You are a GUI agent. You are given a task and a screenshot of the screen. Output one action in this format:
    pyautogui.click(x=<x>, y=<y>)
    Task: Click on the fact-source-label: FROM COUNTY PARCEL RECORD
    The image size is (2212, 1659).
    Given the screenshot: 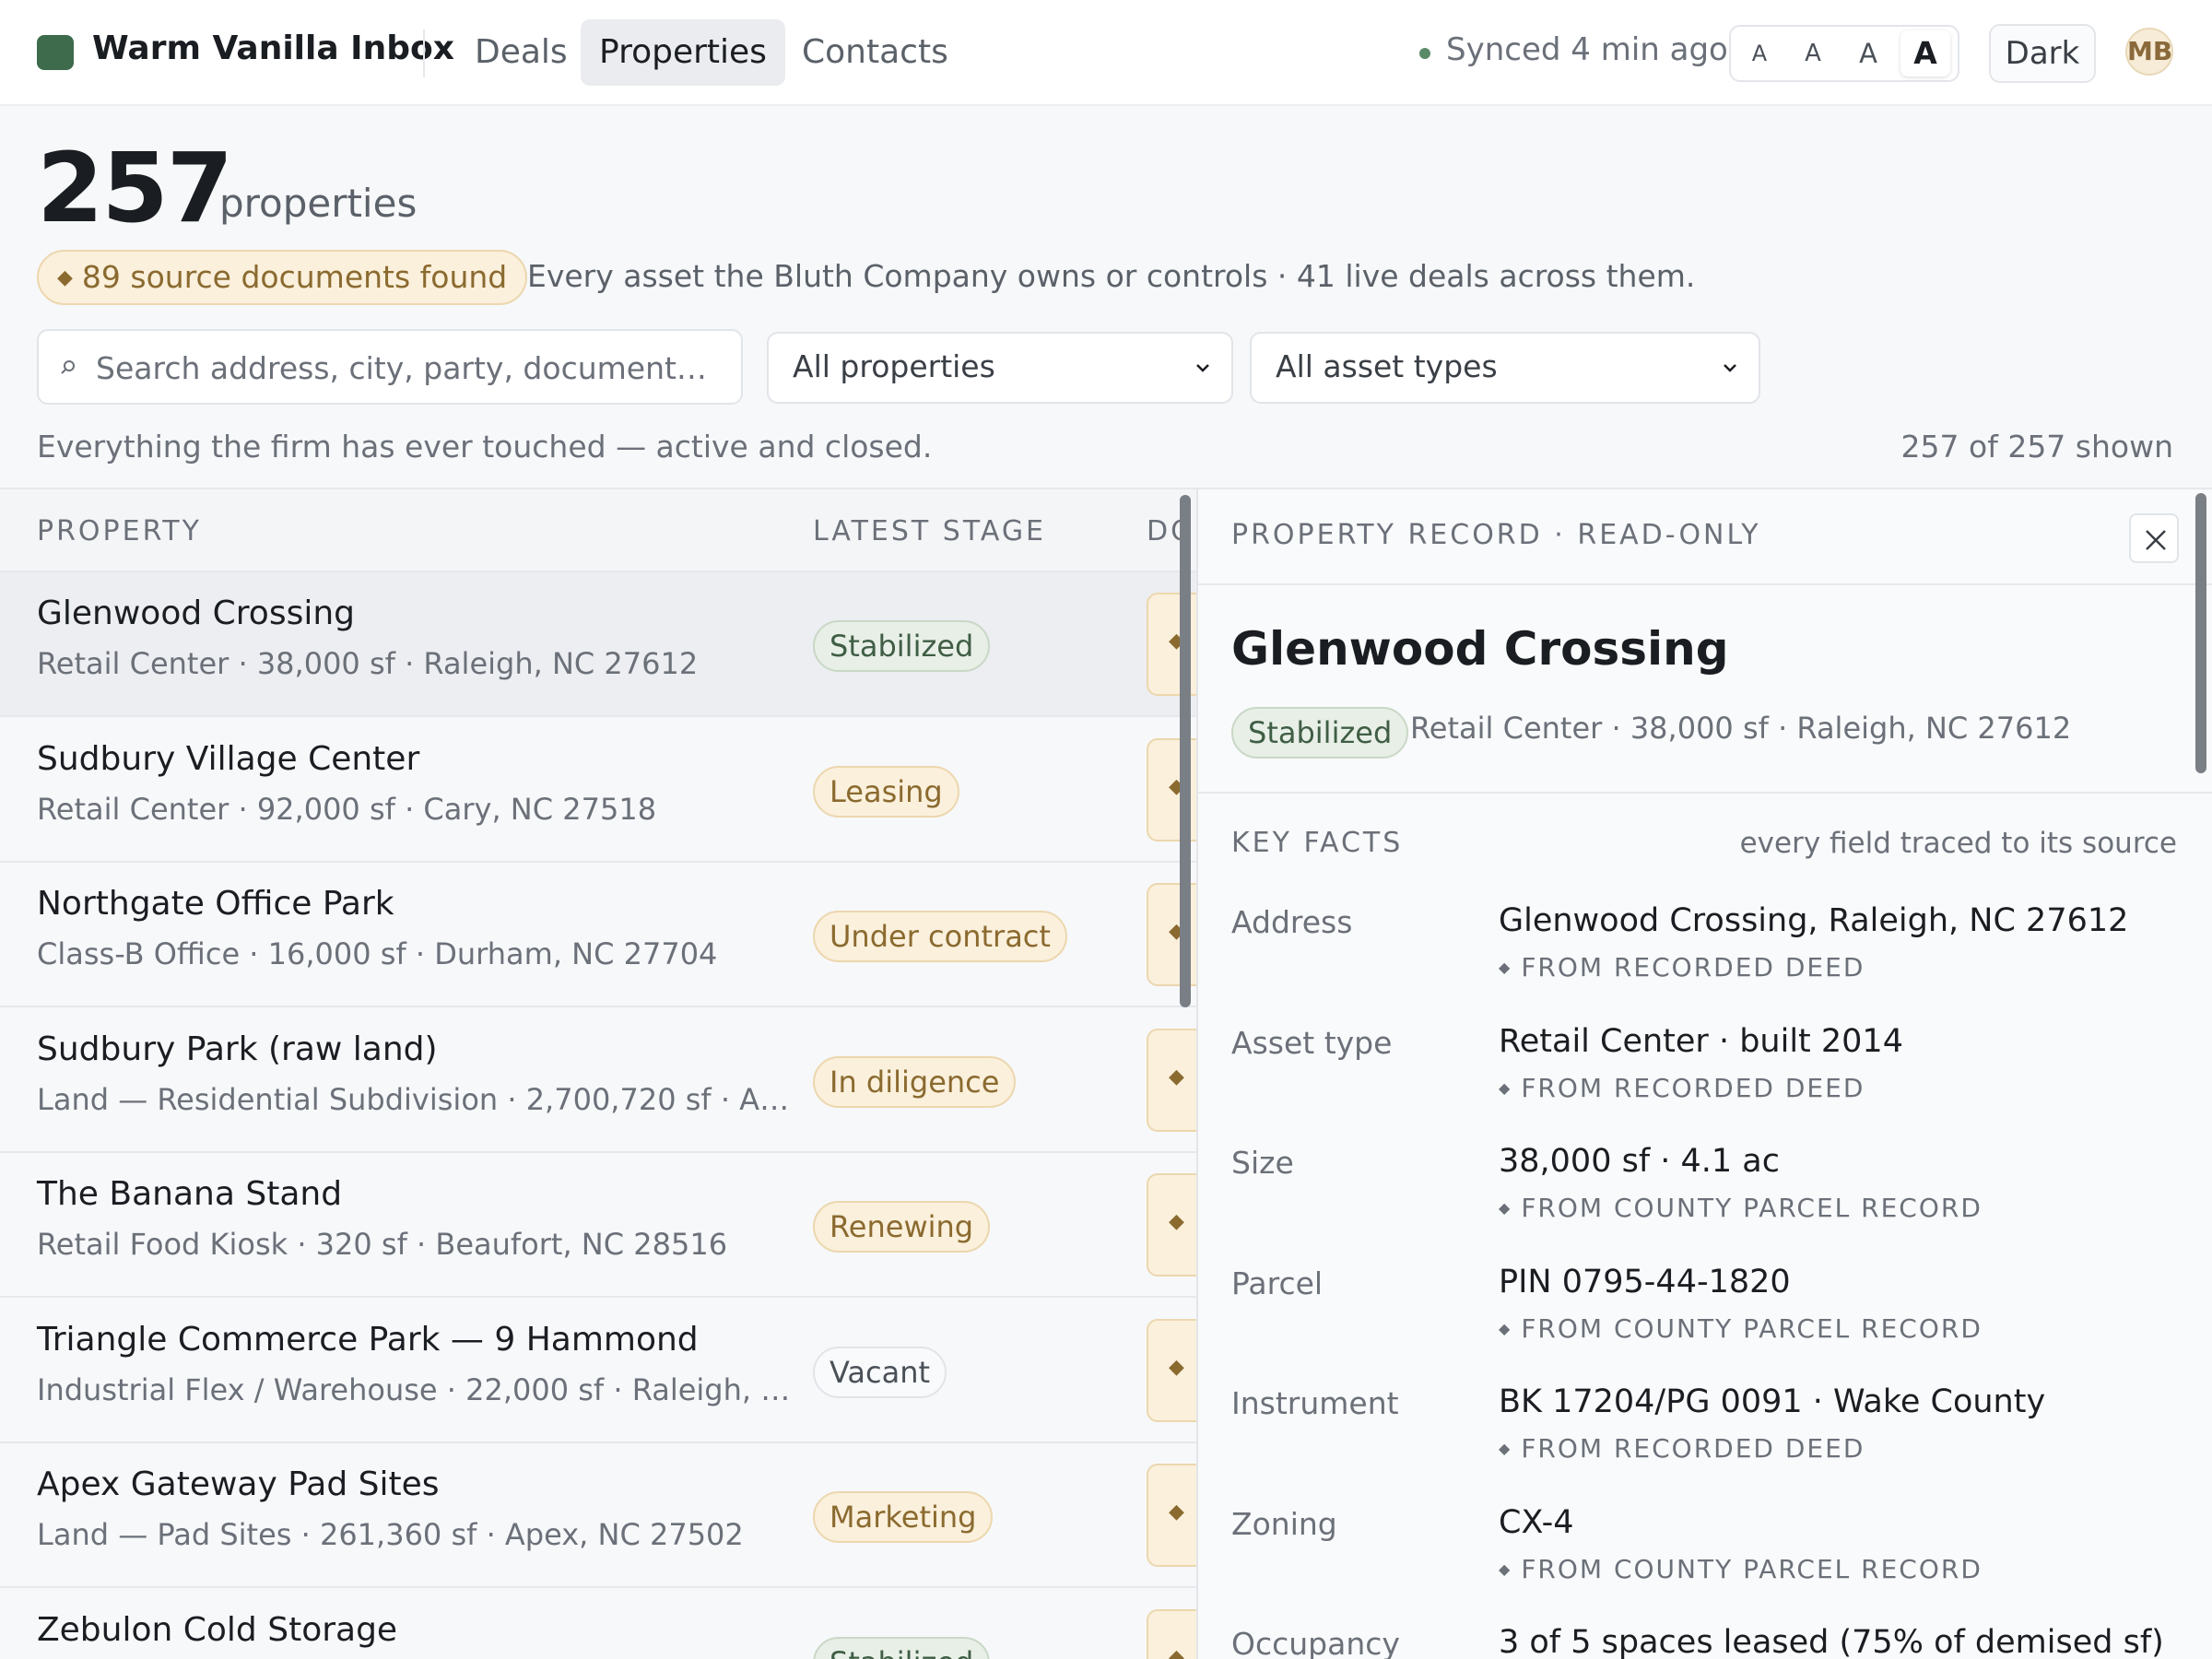 What is the action you would take?
    pyautogui.click(x=1752, y=1328)
    